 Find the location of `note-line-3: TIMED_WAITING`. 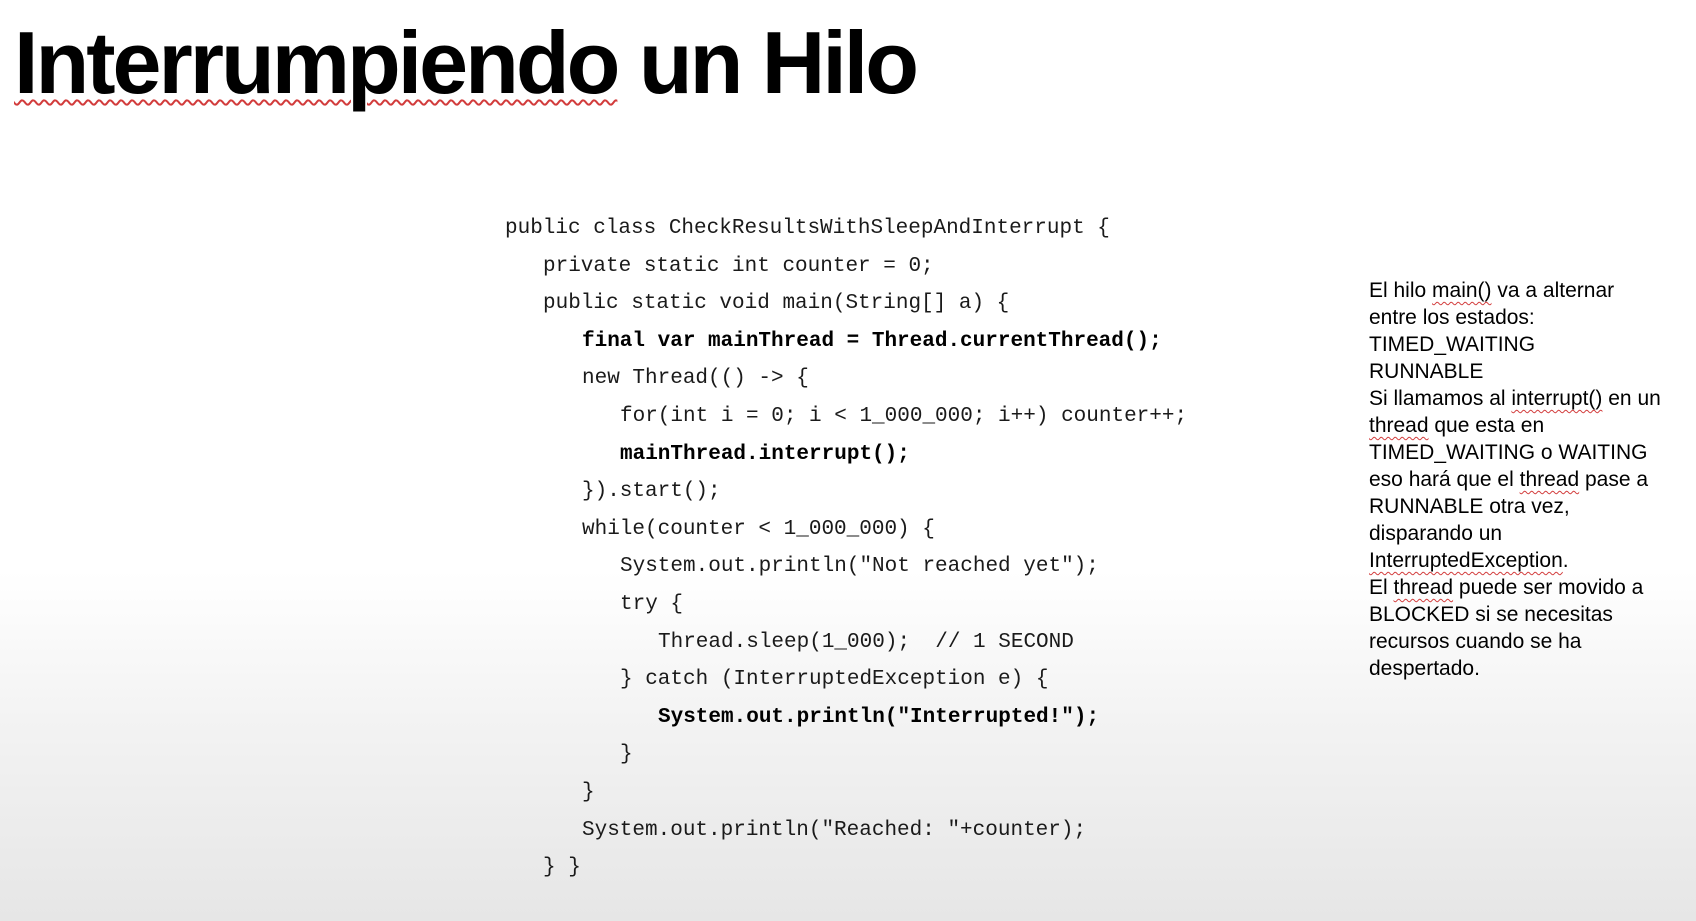

note-line-3: TIMED_WAITING is located at coordinates (1452, 344).